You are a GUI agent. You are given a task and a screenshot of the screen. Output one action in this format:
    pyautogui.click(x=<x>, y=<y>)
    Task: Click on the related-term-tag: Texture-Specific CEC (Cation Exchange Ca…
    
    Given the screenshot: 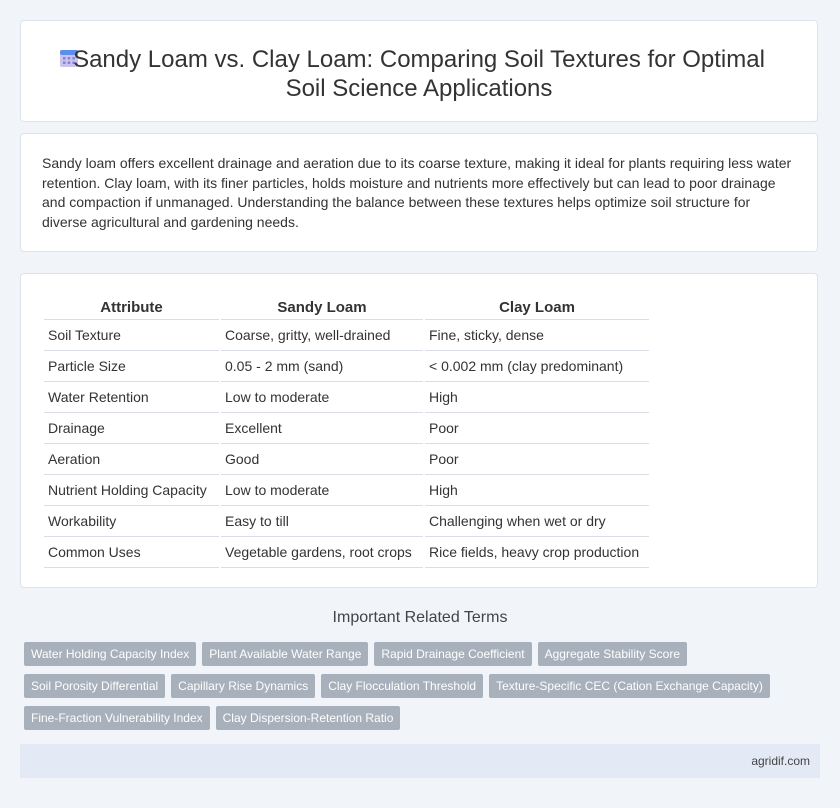 What is the action you would take?
    pyautogui.click(x=629, y=686)
    